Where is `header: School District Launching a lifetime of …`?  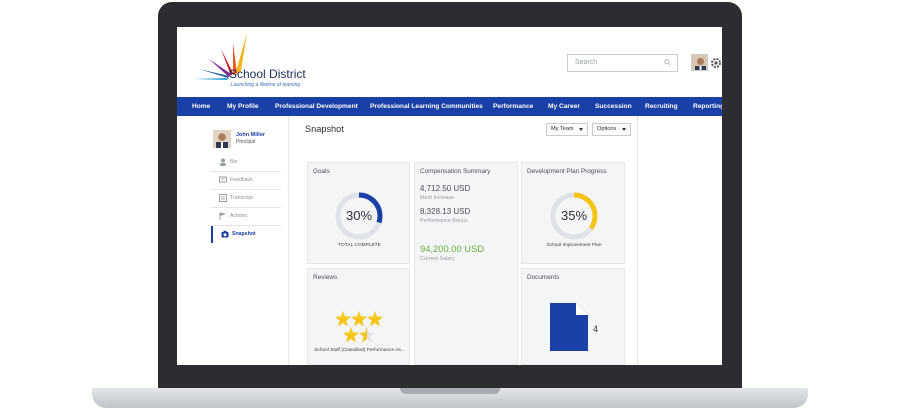 header: School District Launching a lifetime of … is located at coordinates (449, 62).